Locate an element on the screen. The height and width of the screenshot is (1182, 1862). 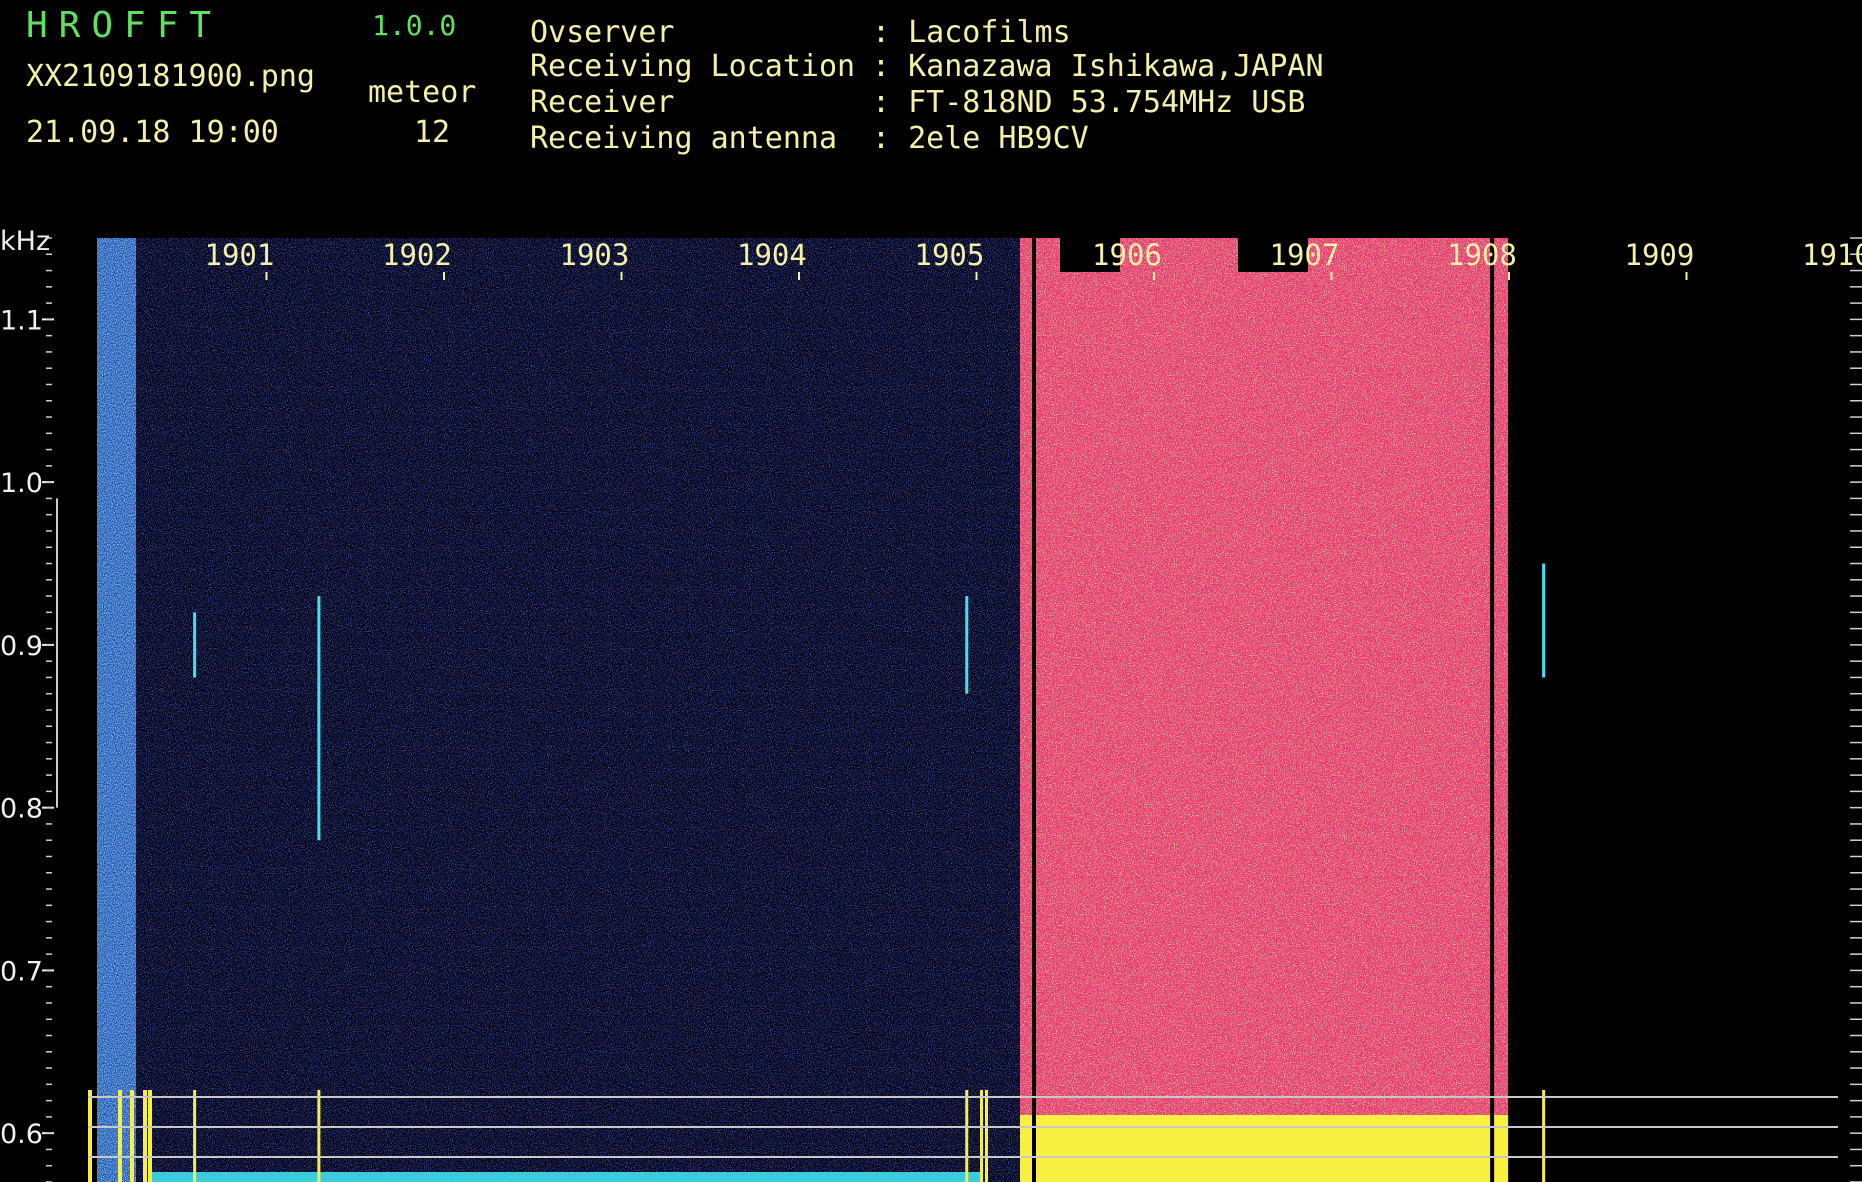
x-tick-label-1906: 1906 is located at coordinates (1127, 255).